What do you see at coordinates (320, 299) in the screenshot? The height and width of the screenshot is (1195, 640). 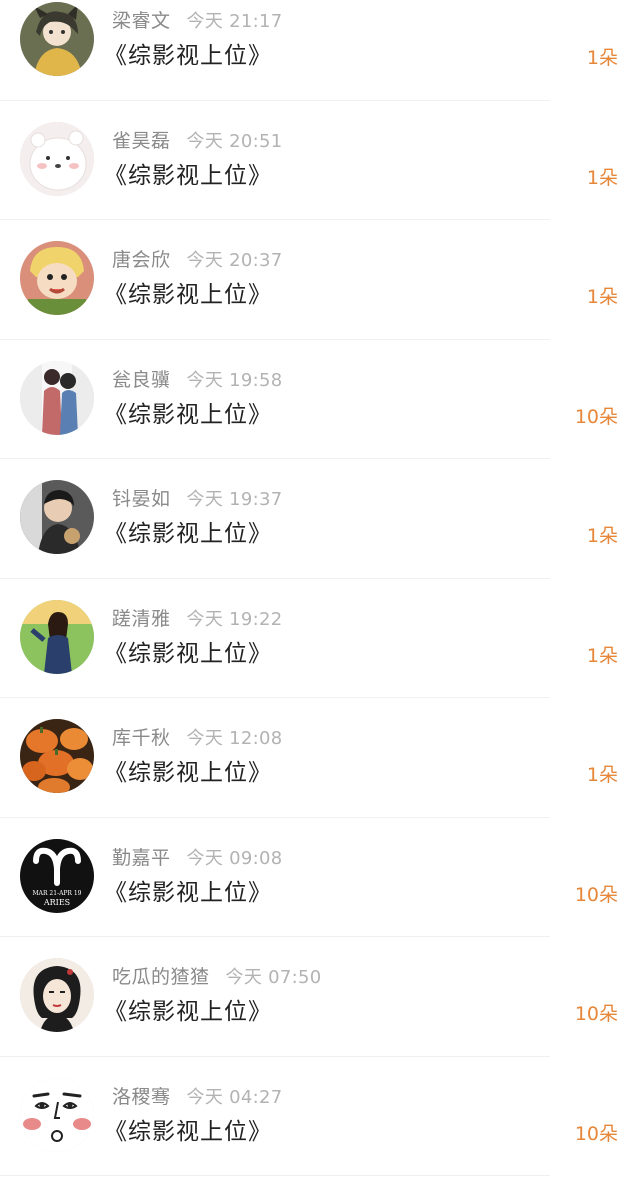 I see `list-item: 唐会欣今天 20:37 《综影视上位》 1朵` at bounding box center [320, 299].